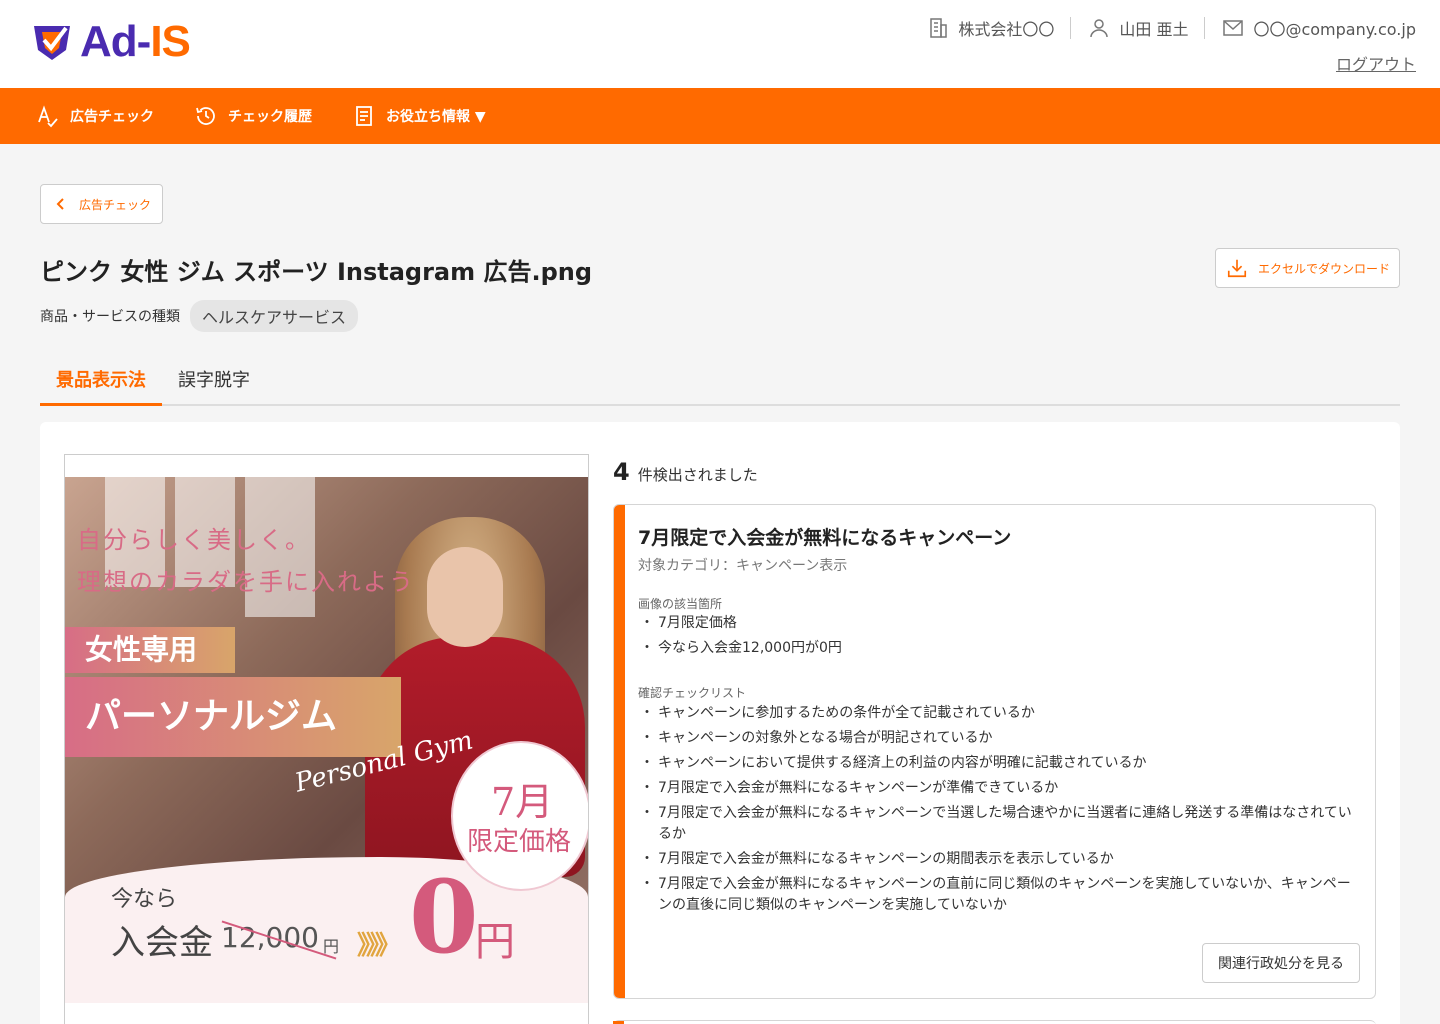 This screenshot has height=1024, width=1440. I want to click on ad-badge-personal-gym: パーソナルジム, so click(233, 717).